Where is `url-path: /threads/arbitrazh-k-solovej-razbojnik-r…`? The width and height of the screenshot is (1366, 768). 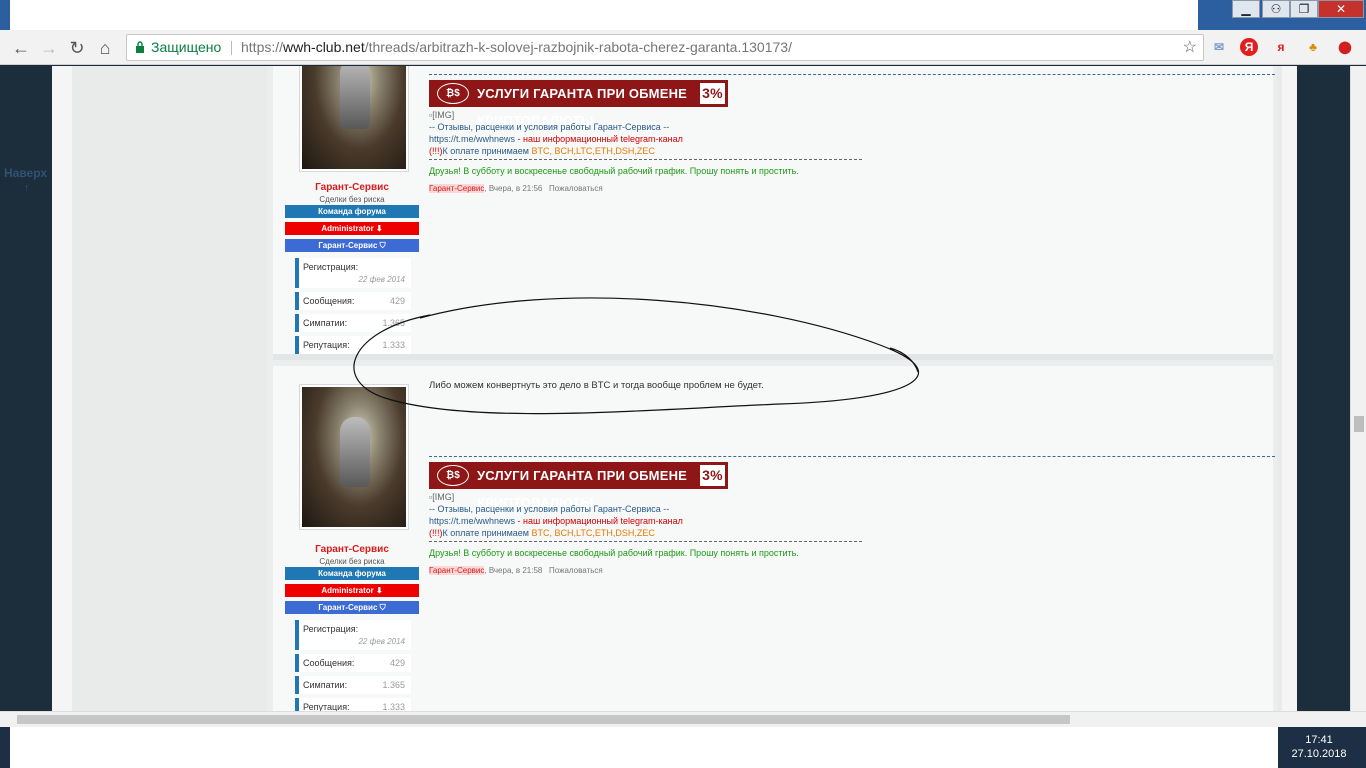 url-path: /threads/arbitrazh-k-solovej-razbojnik-r… is located at coordinates (578, 47).